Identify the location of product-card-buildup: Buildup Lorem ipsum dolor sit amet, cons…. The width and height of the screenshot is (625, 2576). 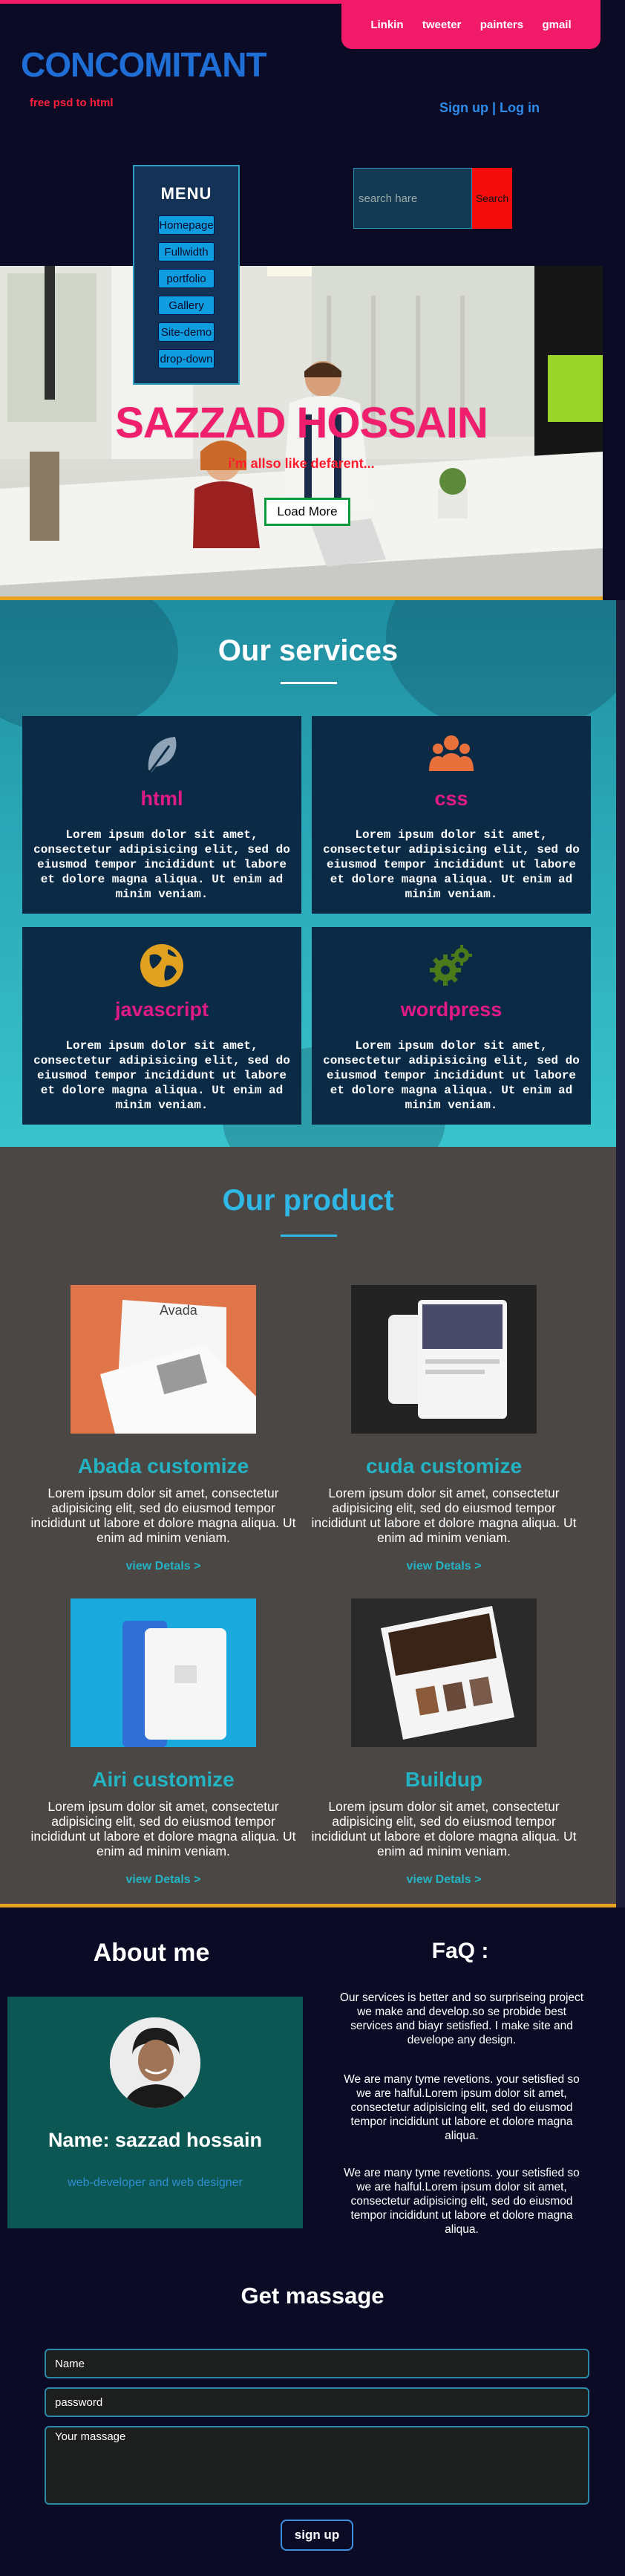
(444, 1743).